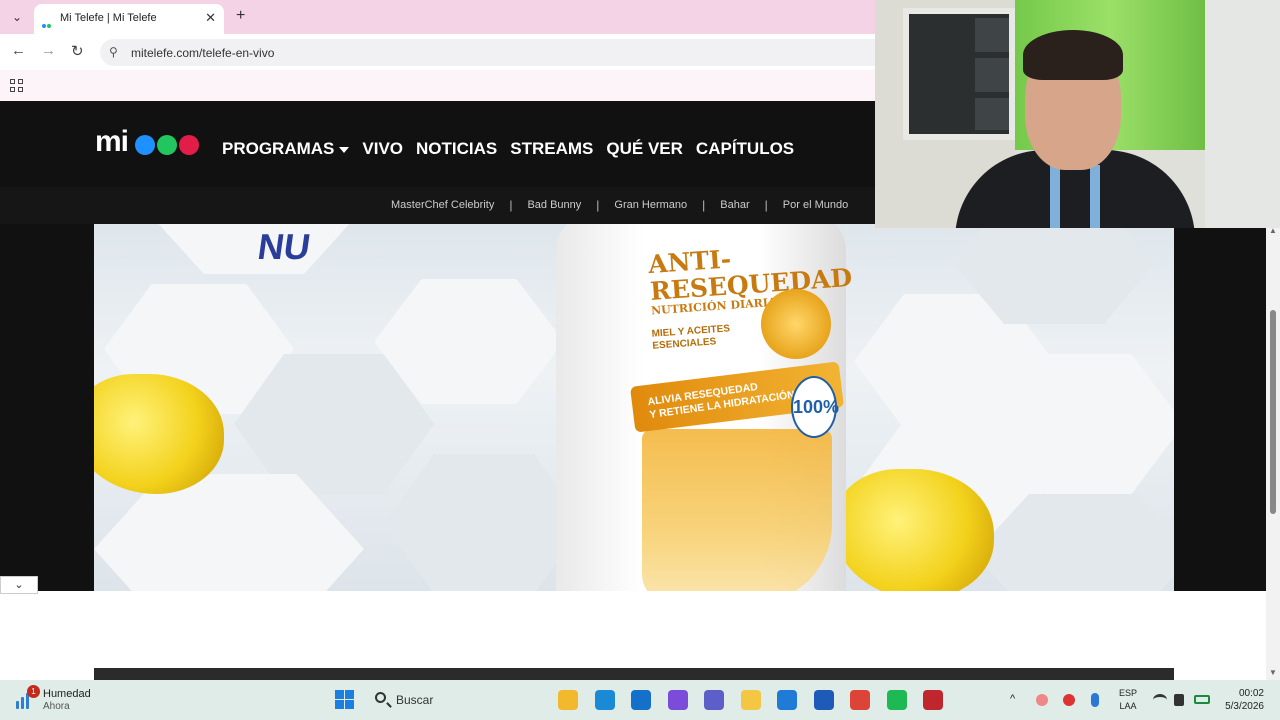 Image resolution: width=1280 pixels, height=720 pixels. I want to click on page-scrollbar: ▲ ▼, so click(1273, 452).